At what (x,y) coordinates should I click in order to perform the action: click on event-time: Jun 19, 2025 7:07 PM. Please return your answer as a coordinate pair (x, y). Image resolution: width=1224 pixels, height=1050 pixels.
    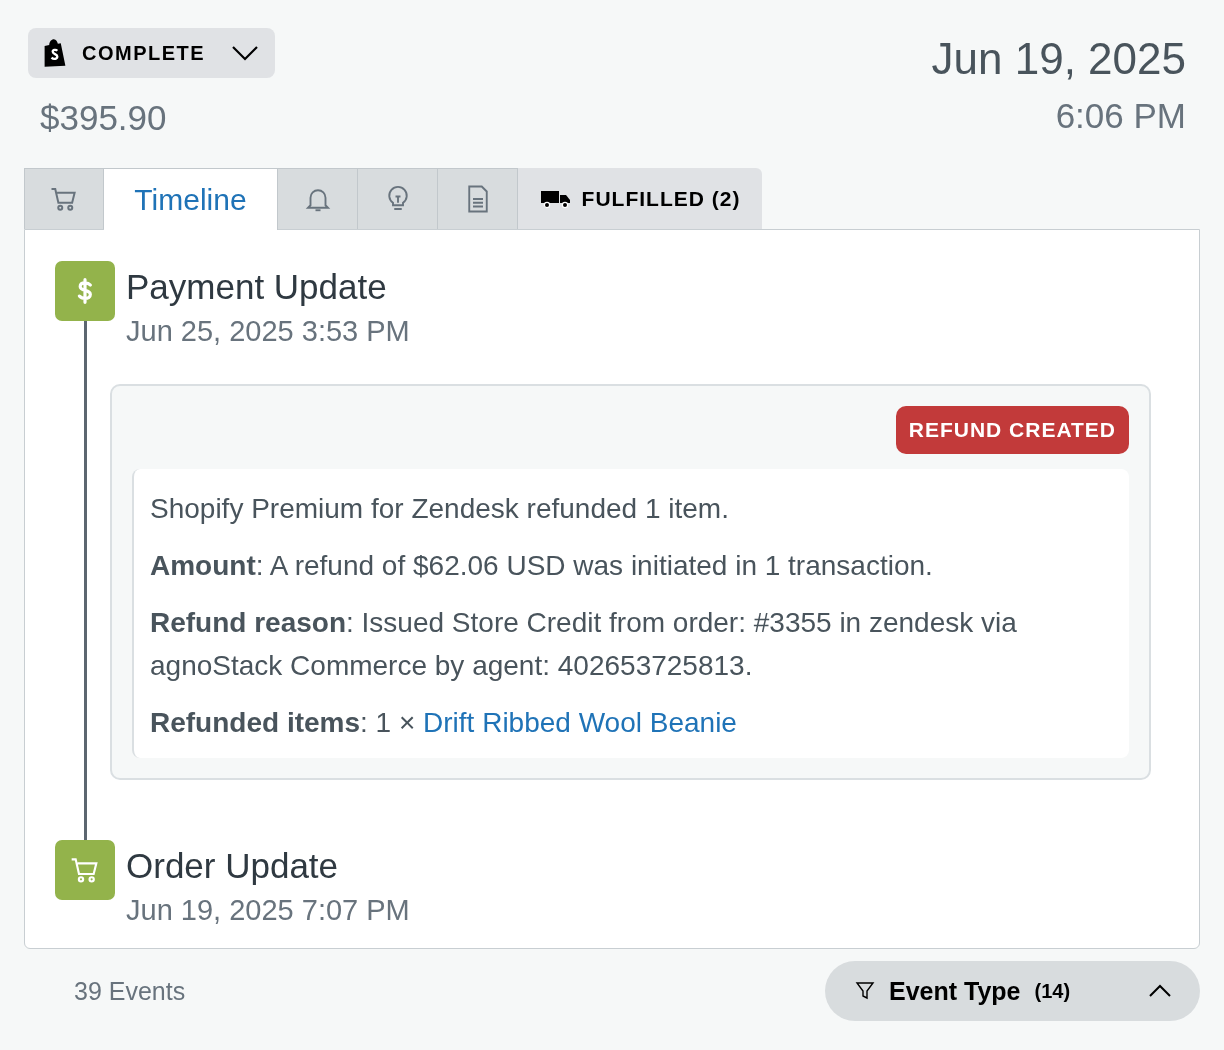
    Looking at the image, I should click on (268, 910).